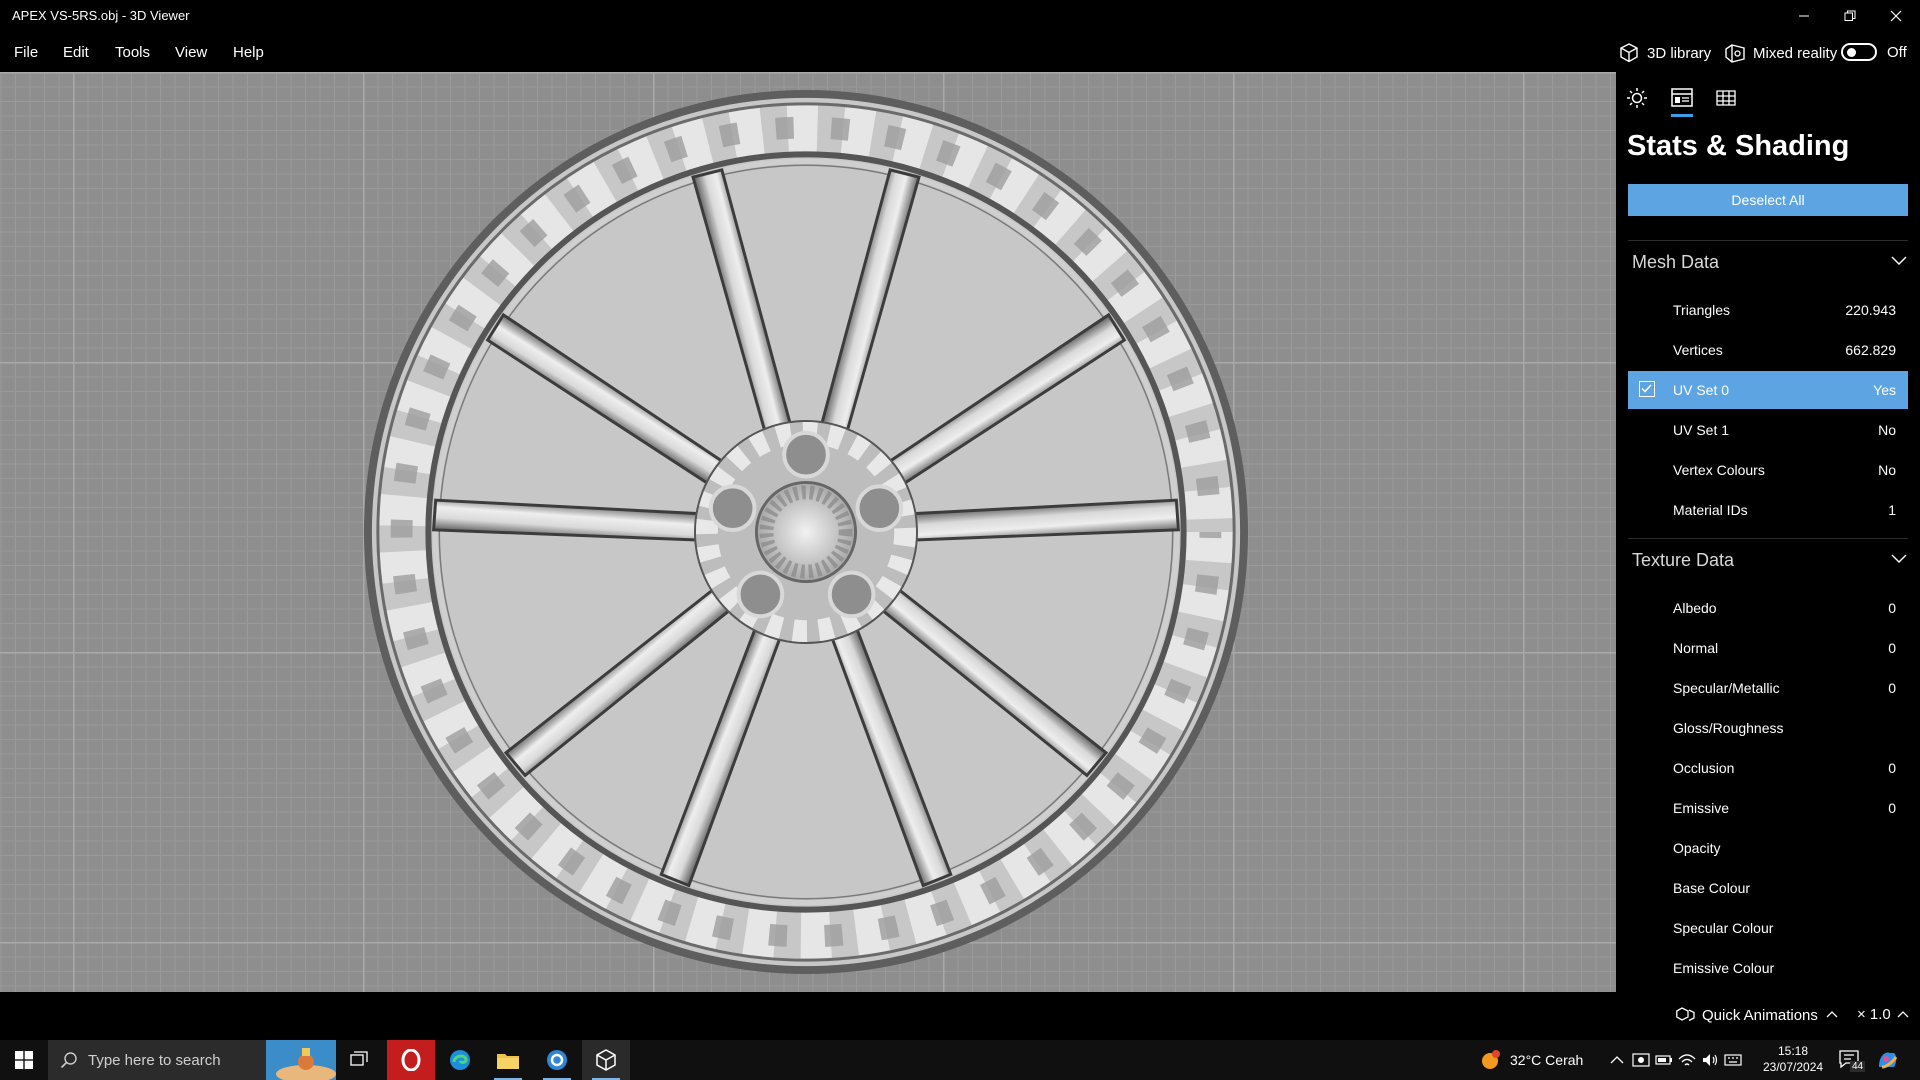 This screenshot has width=1920, height=1080. Describe the element at coordinates (1664, 1060) in the screenshot. I see `battery-icon` at that location.